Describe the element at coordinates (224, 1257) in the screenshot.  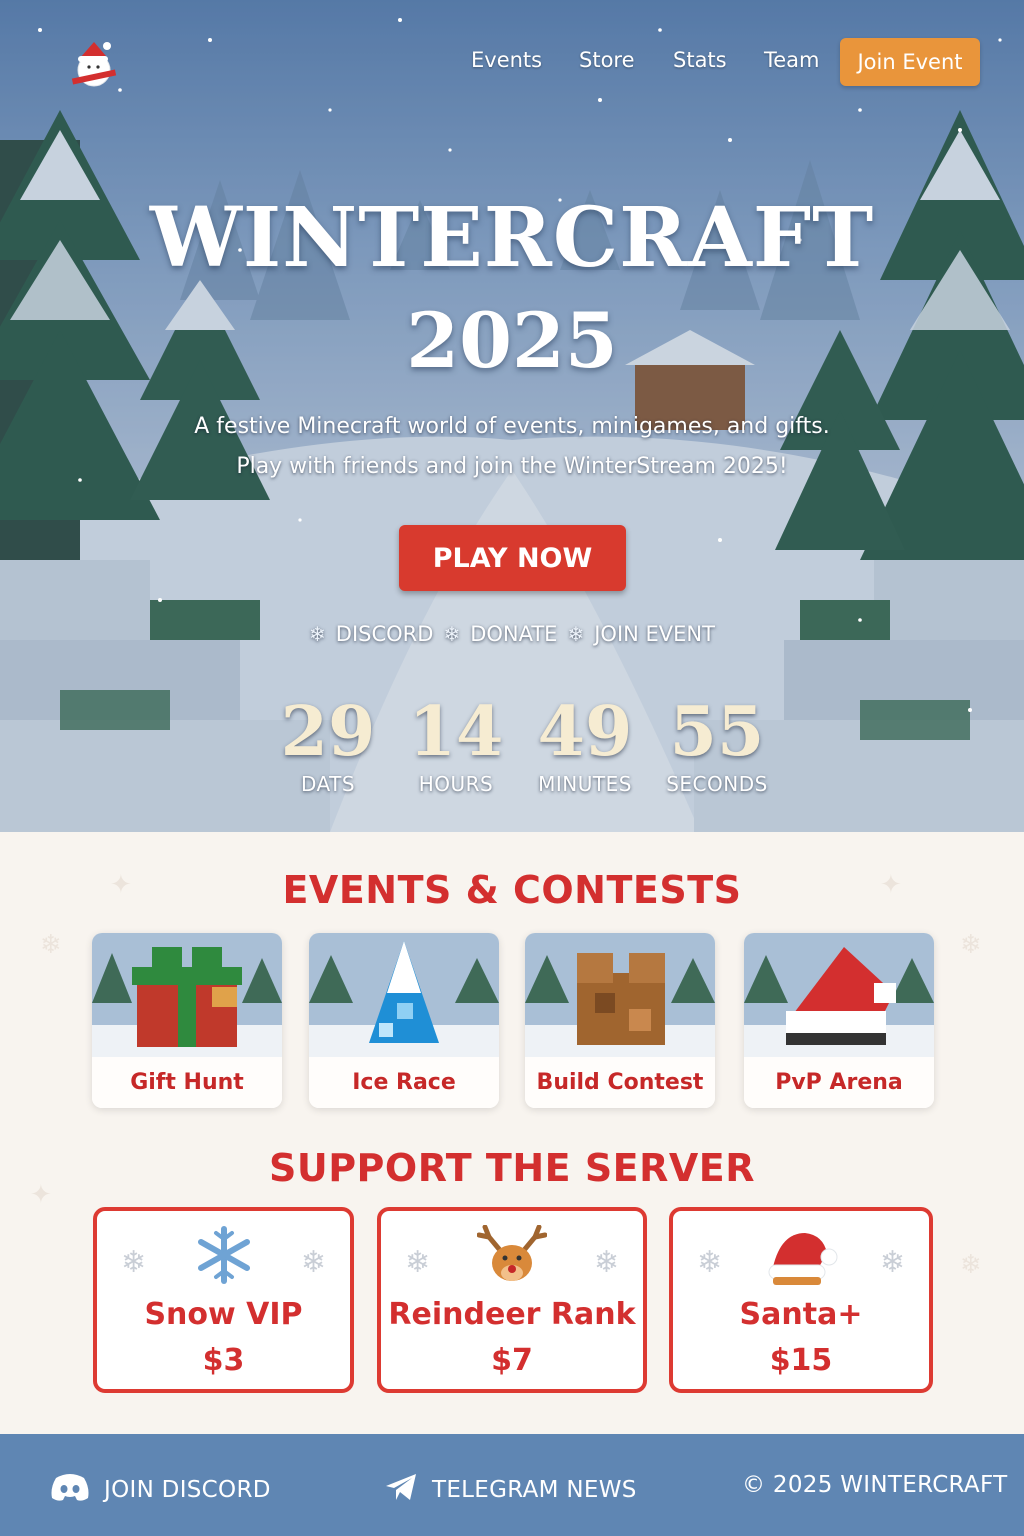
I see `snowflake-icon` at that location.